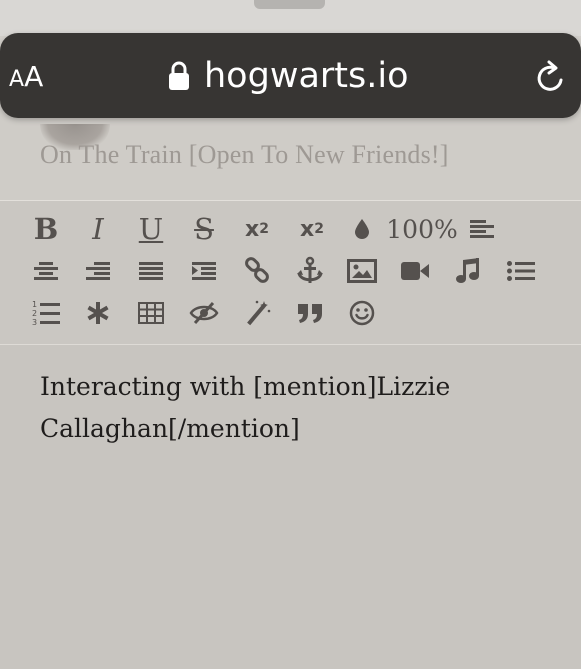 This screenshot has height=669, width=581. I want to click on superscript-button: x2, so click(312, 229).